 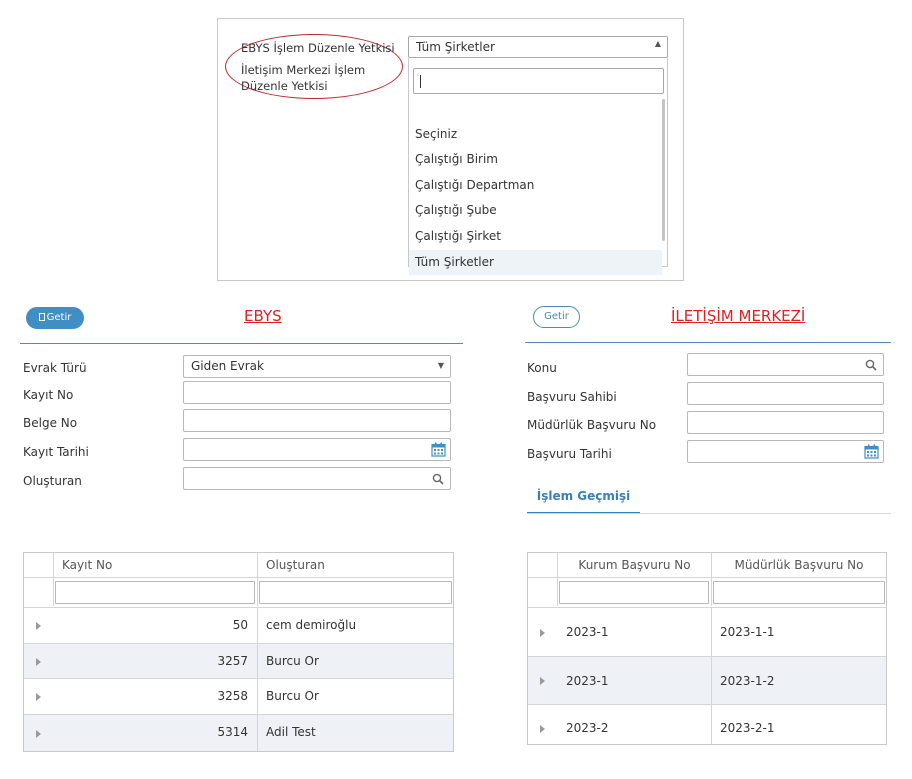 I want to click on cell-kayit-no: 3257, so click(x=232, y=661).